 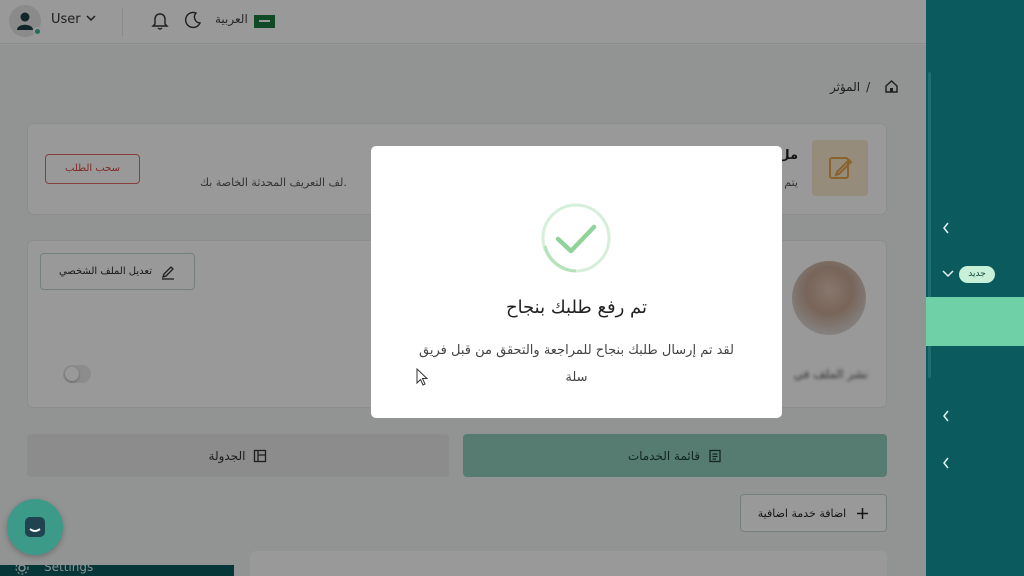 I want to click on sidebar-item-active, so click(x=975, y=321).